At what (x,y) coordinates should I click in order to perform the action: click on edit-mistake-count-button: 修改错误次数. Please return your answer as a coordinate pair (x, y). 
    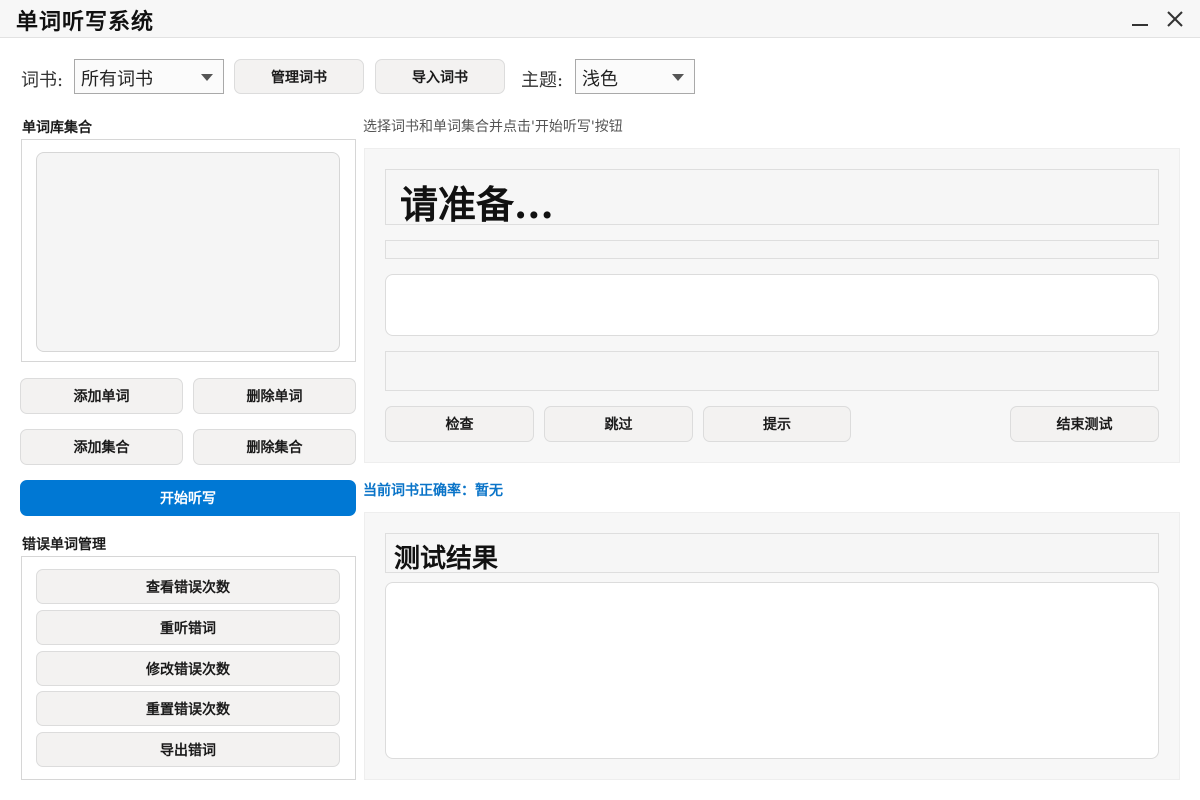
    Looking at the image, I should click on (188, 668).